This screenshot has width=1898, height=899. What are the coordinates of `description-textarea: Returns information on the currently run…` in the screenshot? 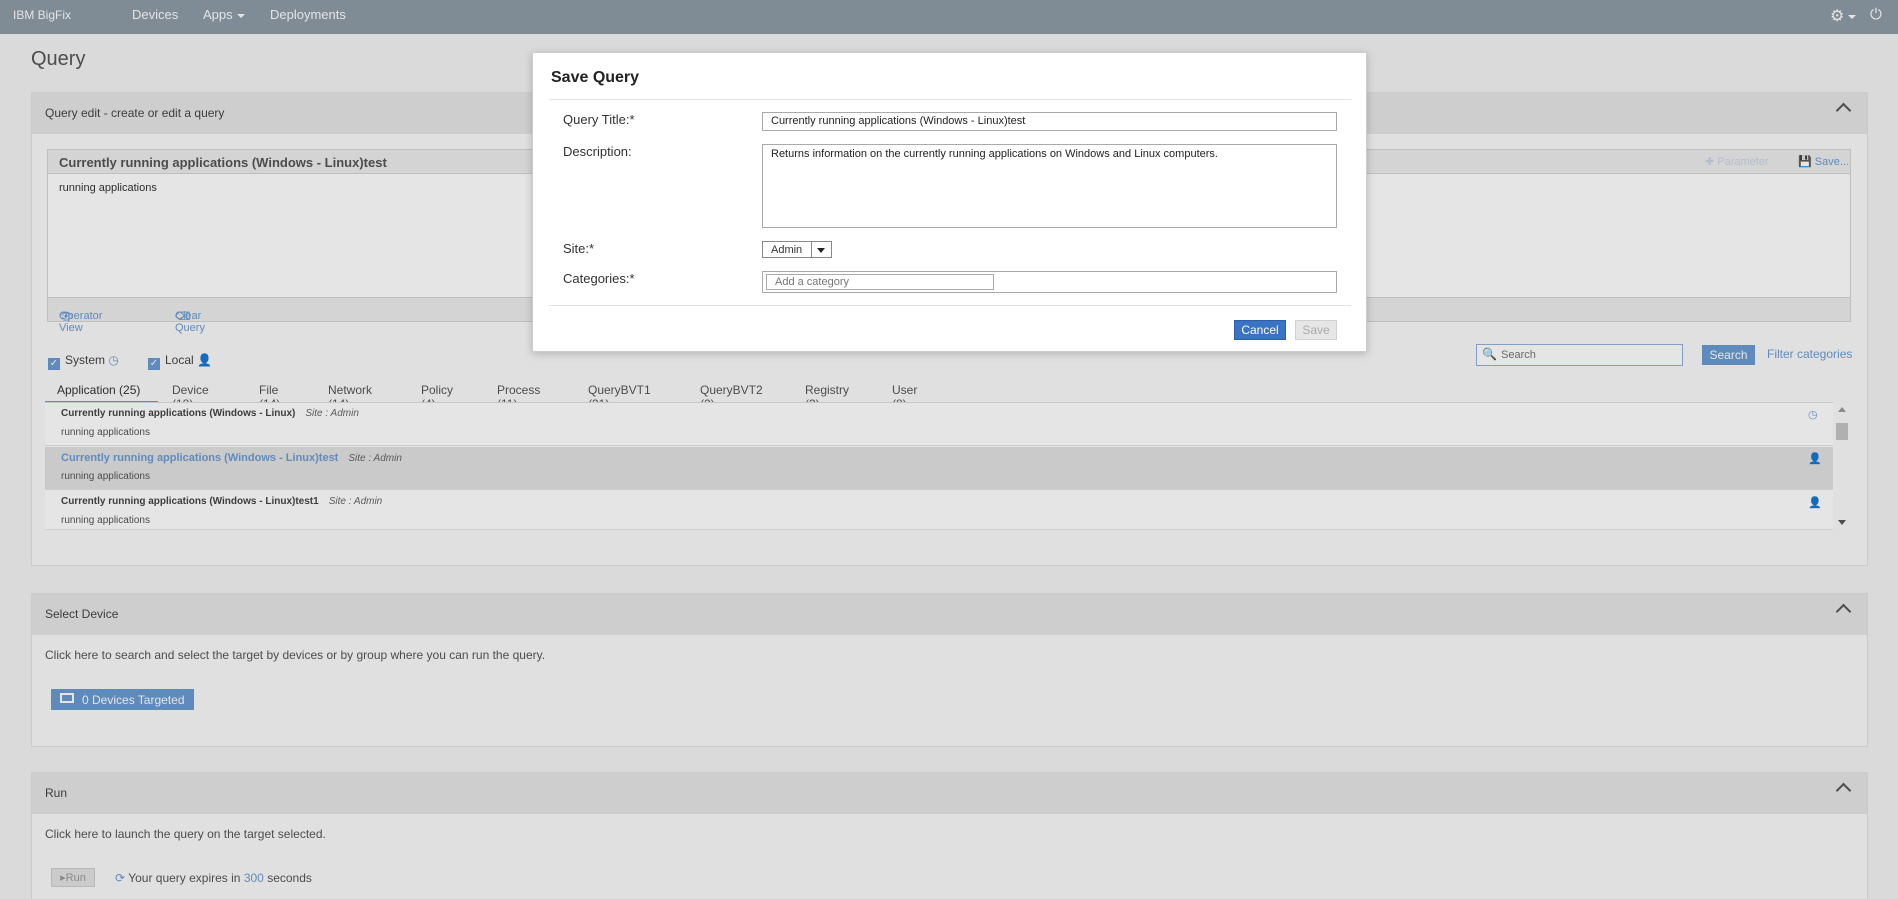 It's located at (1049, 186).